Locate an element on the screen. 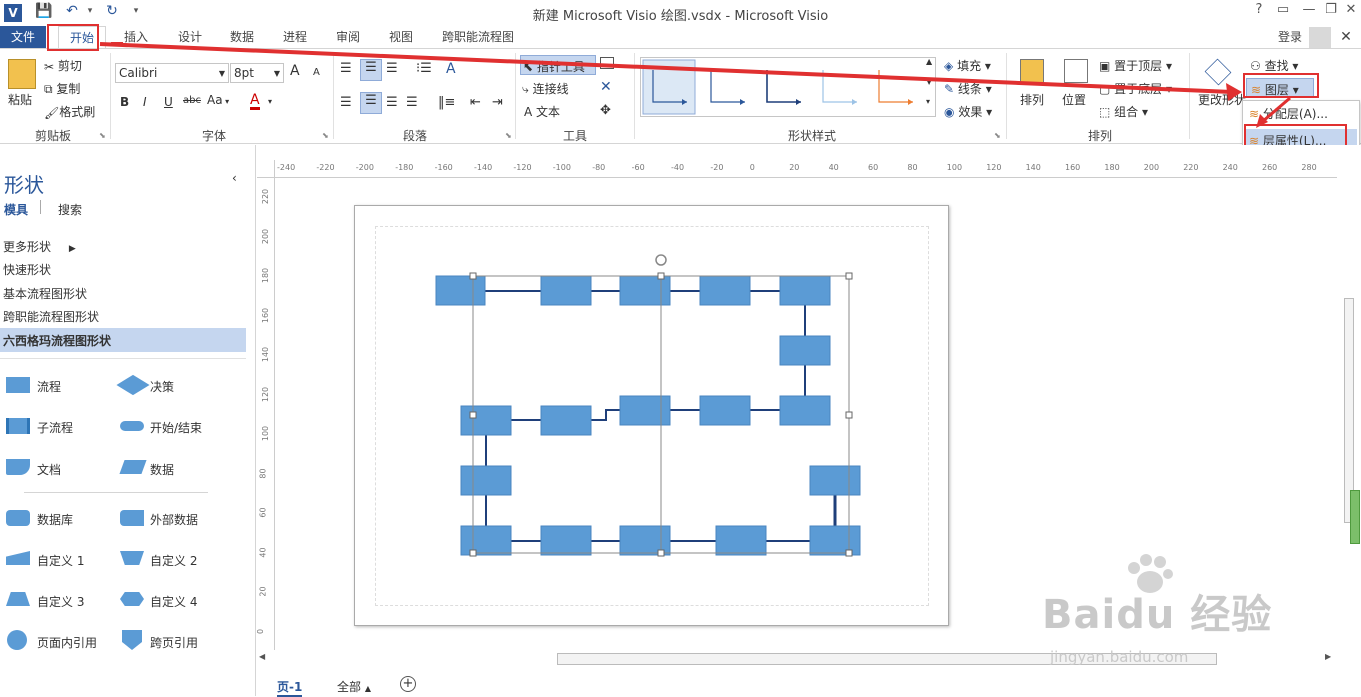 The height and width of the screenshot is (697, 1361). vertical-scrollbar is located at coordinates (1350, 414).